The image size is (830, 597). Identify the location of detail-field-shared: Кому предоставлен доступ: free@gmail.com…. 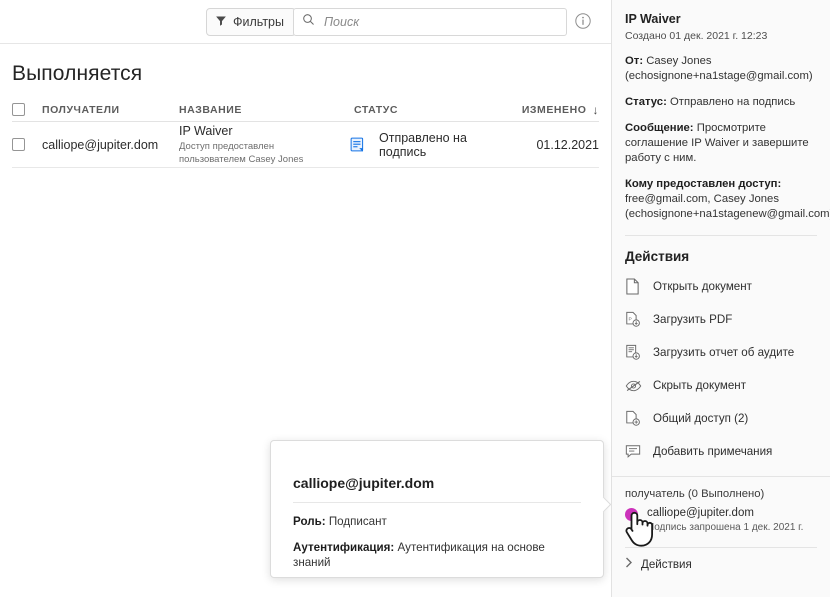
(727, 199).